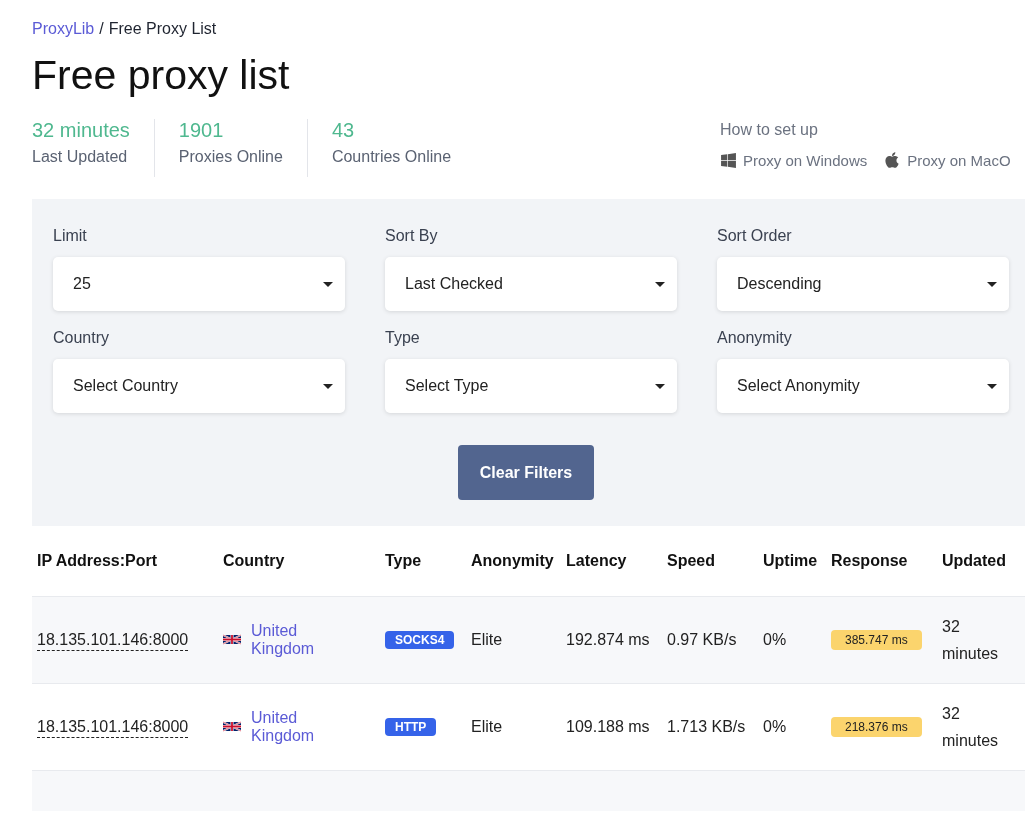  I want to click on page-title: Free proxy list, so click(161, 75).